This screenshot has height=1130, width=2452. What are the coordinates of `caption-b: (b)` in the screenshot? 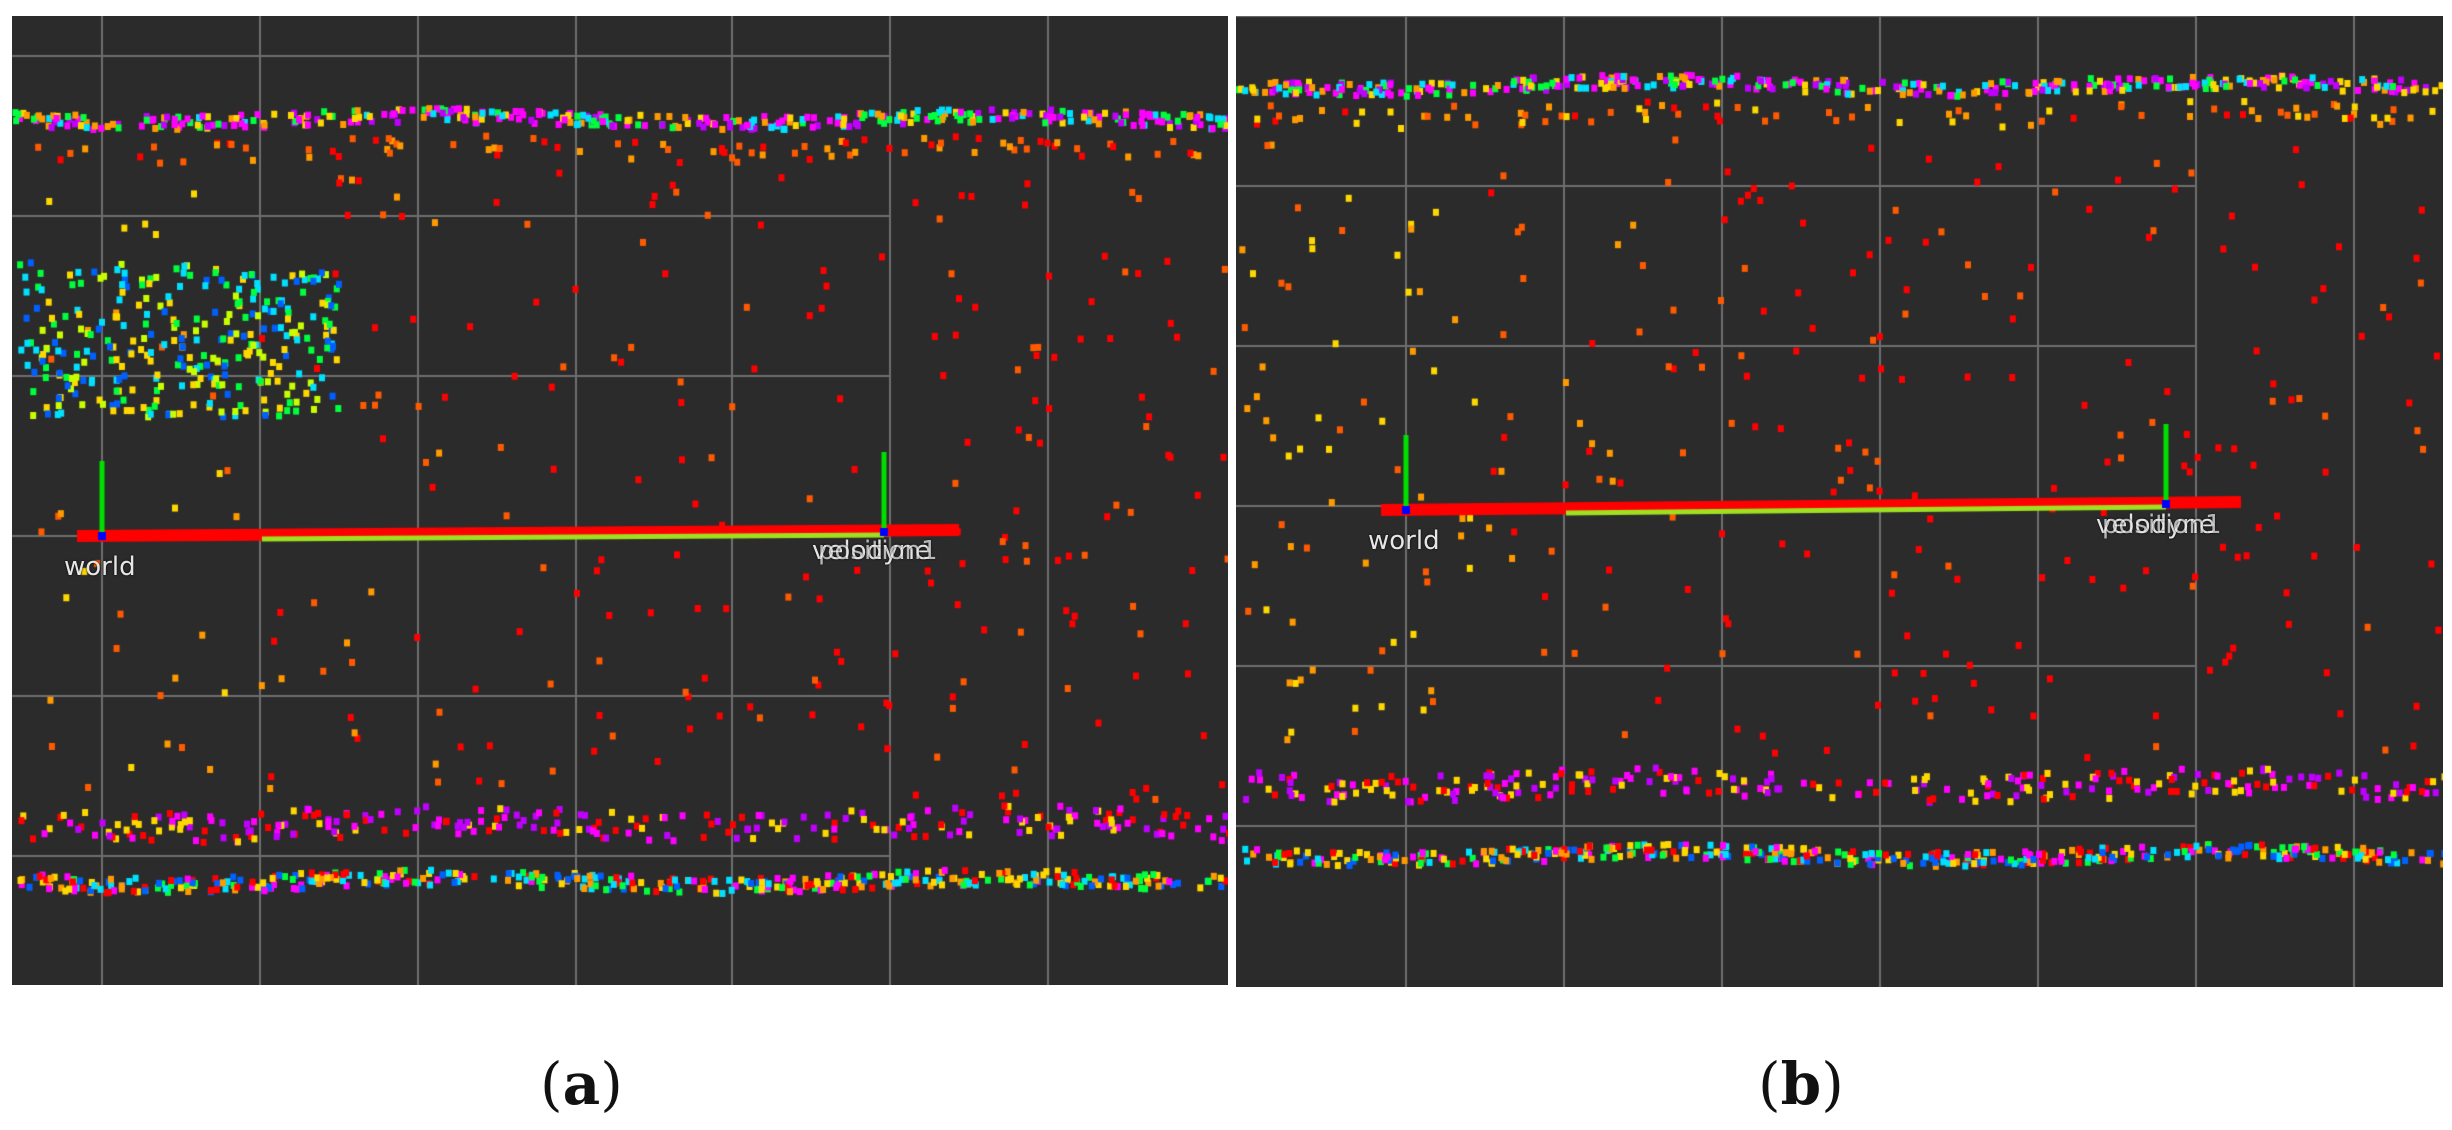 It's located at (1801, 1084).